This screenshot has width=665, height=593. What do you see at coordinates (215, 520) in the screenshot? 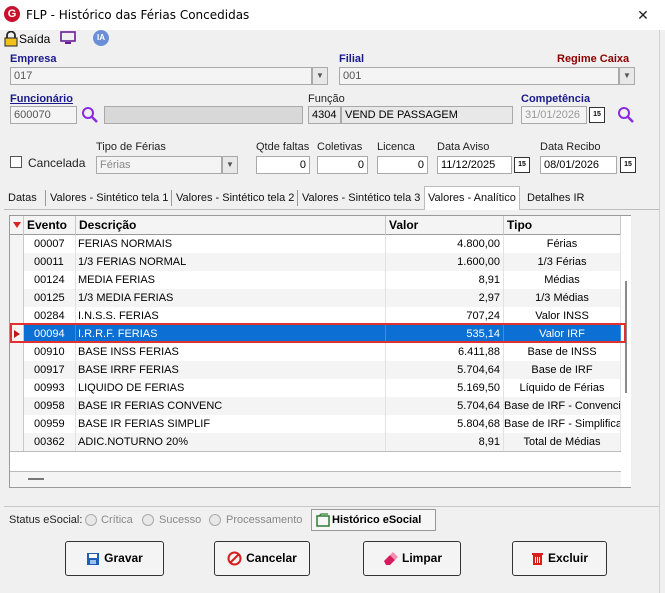
I see `radio-processamento` at bounding box center [215, 520].